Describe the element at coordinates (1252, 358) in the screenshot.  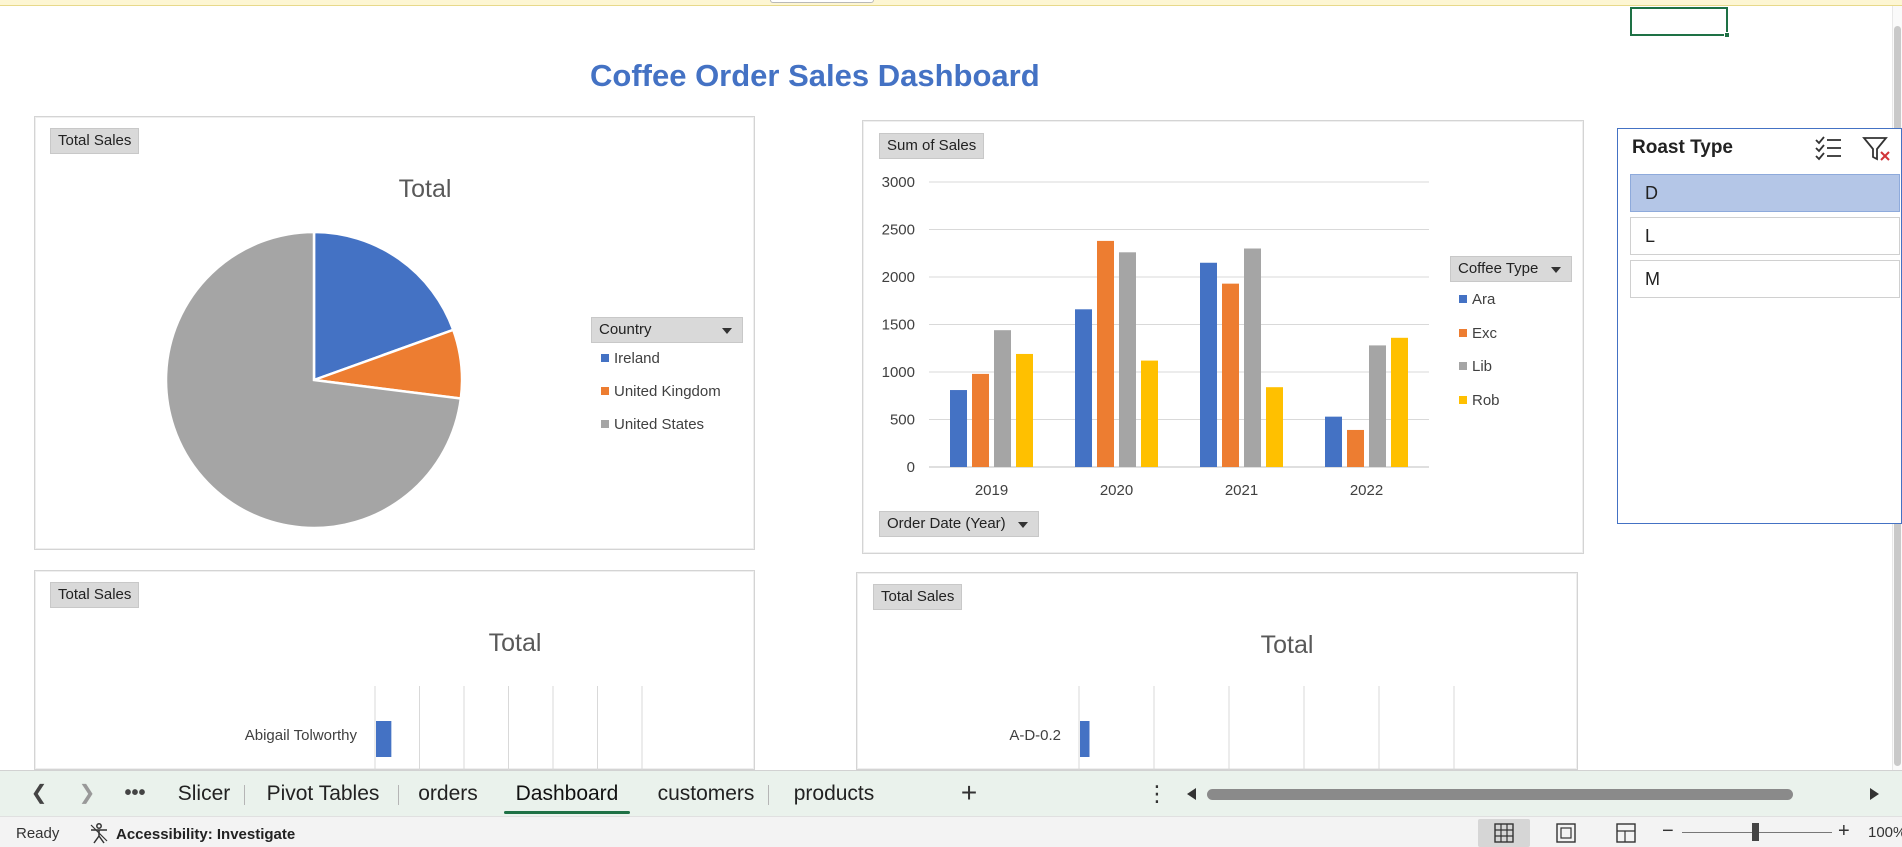
I see `bar-lib-2021` at that location.